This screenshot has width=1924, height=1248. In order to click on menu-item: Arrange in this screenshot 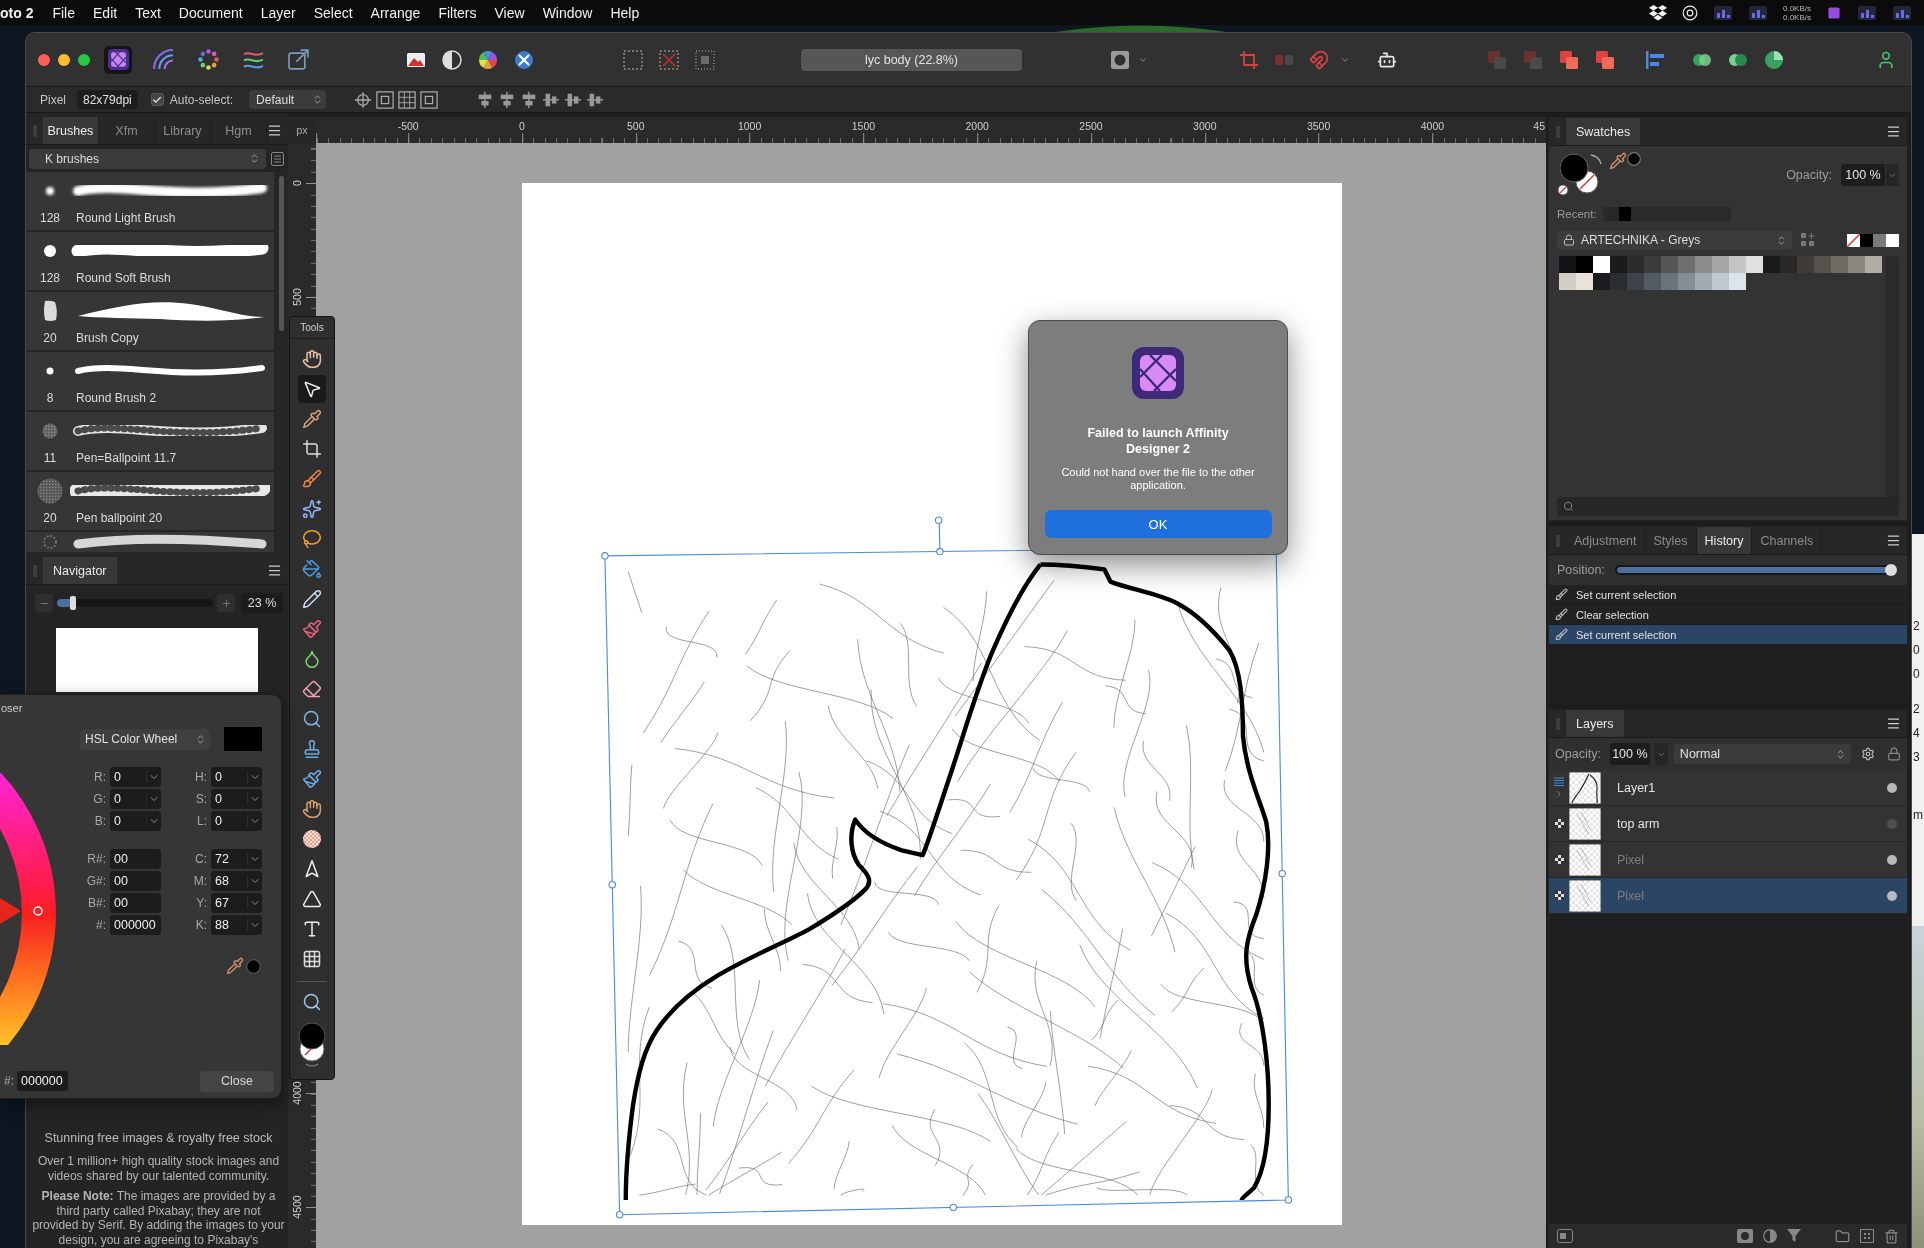, I will do `click(395, 12)`.